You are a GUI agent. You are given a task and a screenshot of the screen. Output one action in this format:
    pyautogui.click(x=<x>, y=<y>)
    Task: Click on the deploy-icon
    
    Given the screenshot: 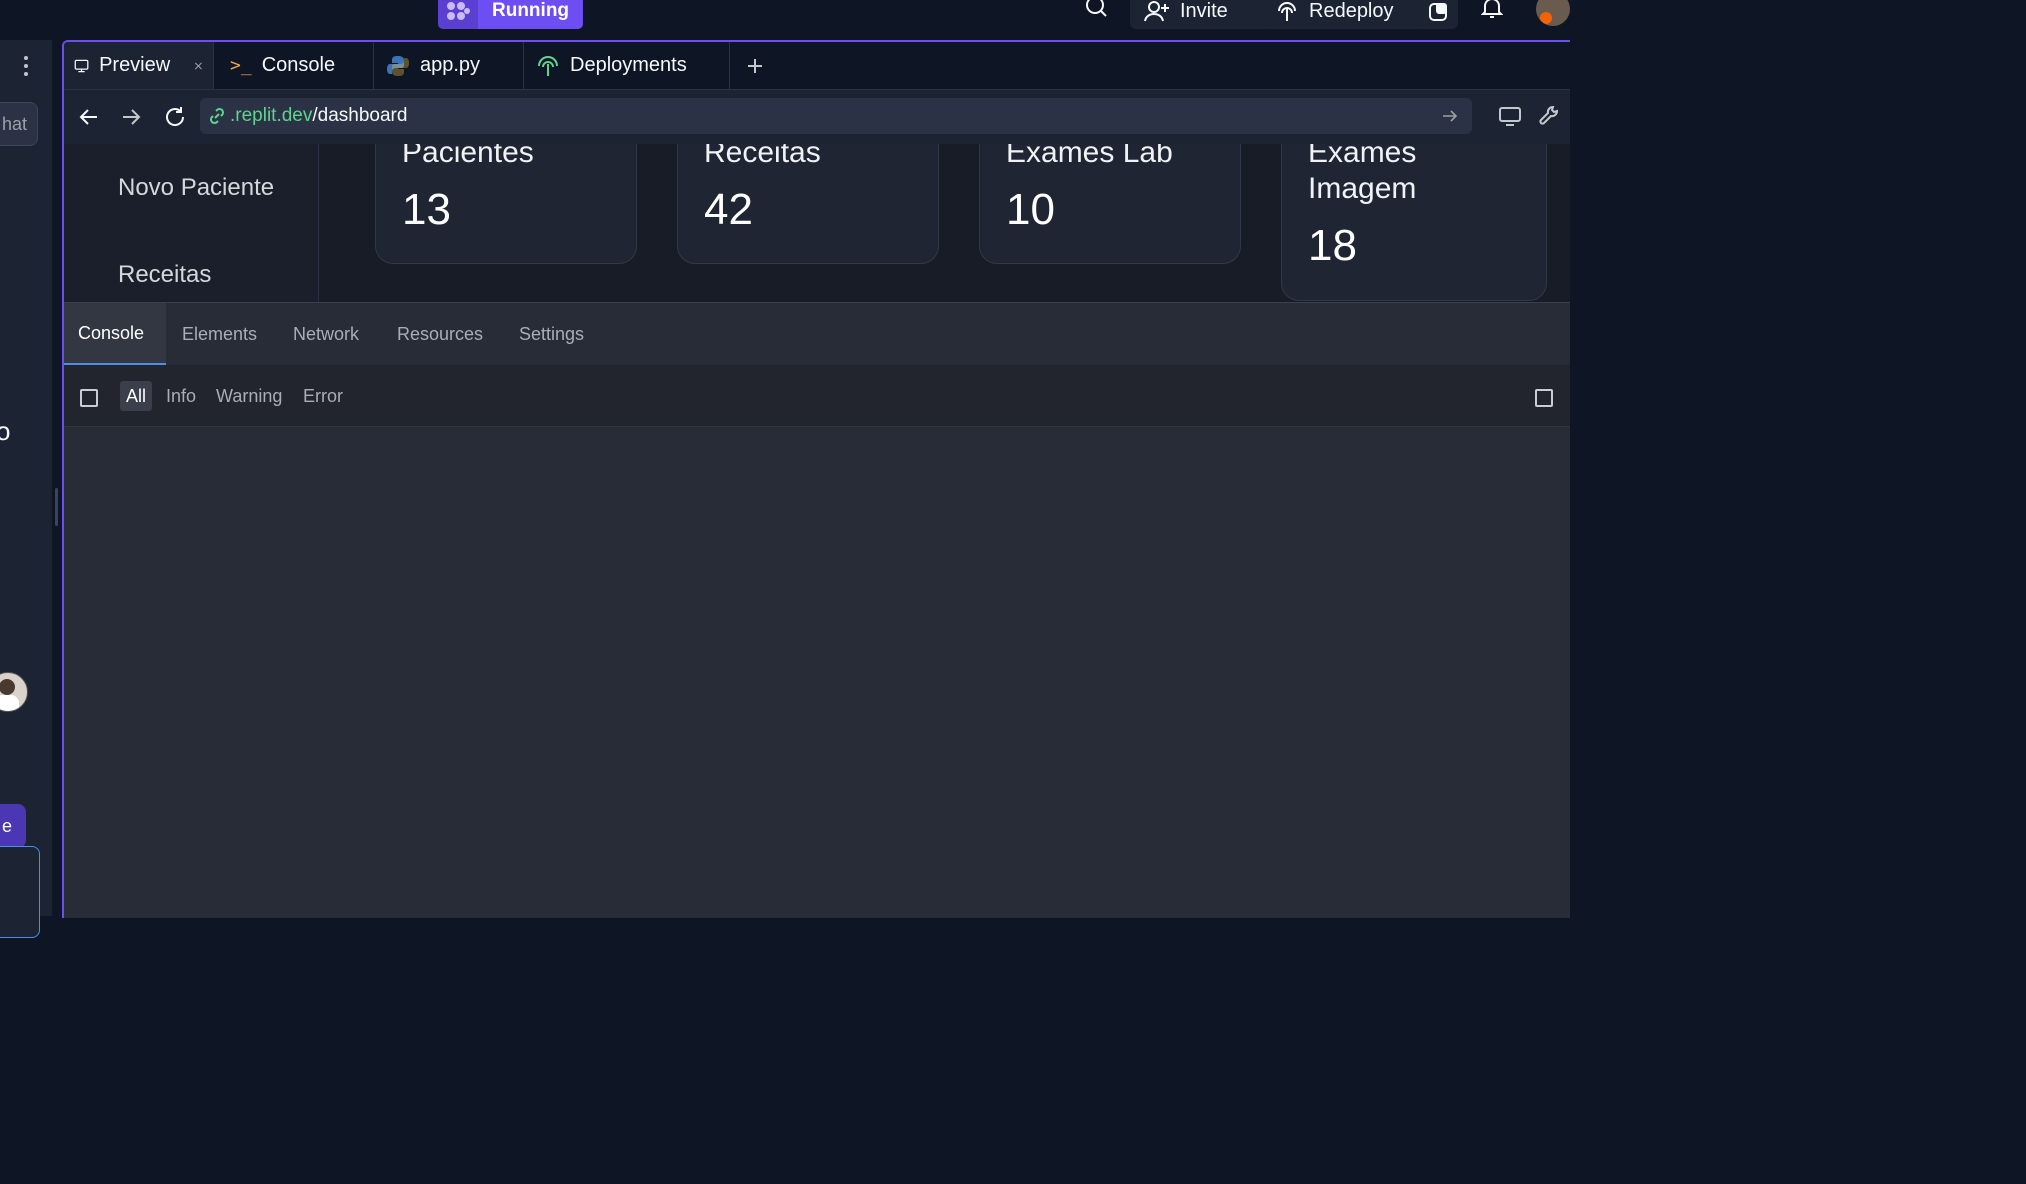 What is the action you would take?
    pyautogui.click(x=1287, y=11)
    